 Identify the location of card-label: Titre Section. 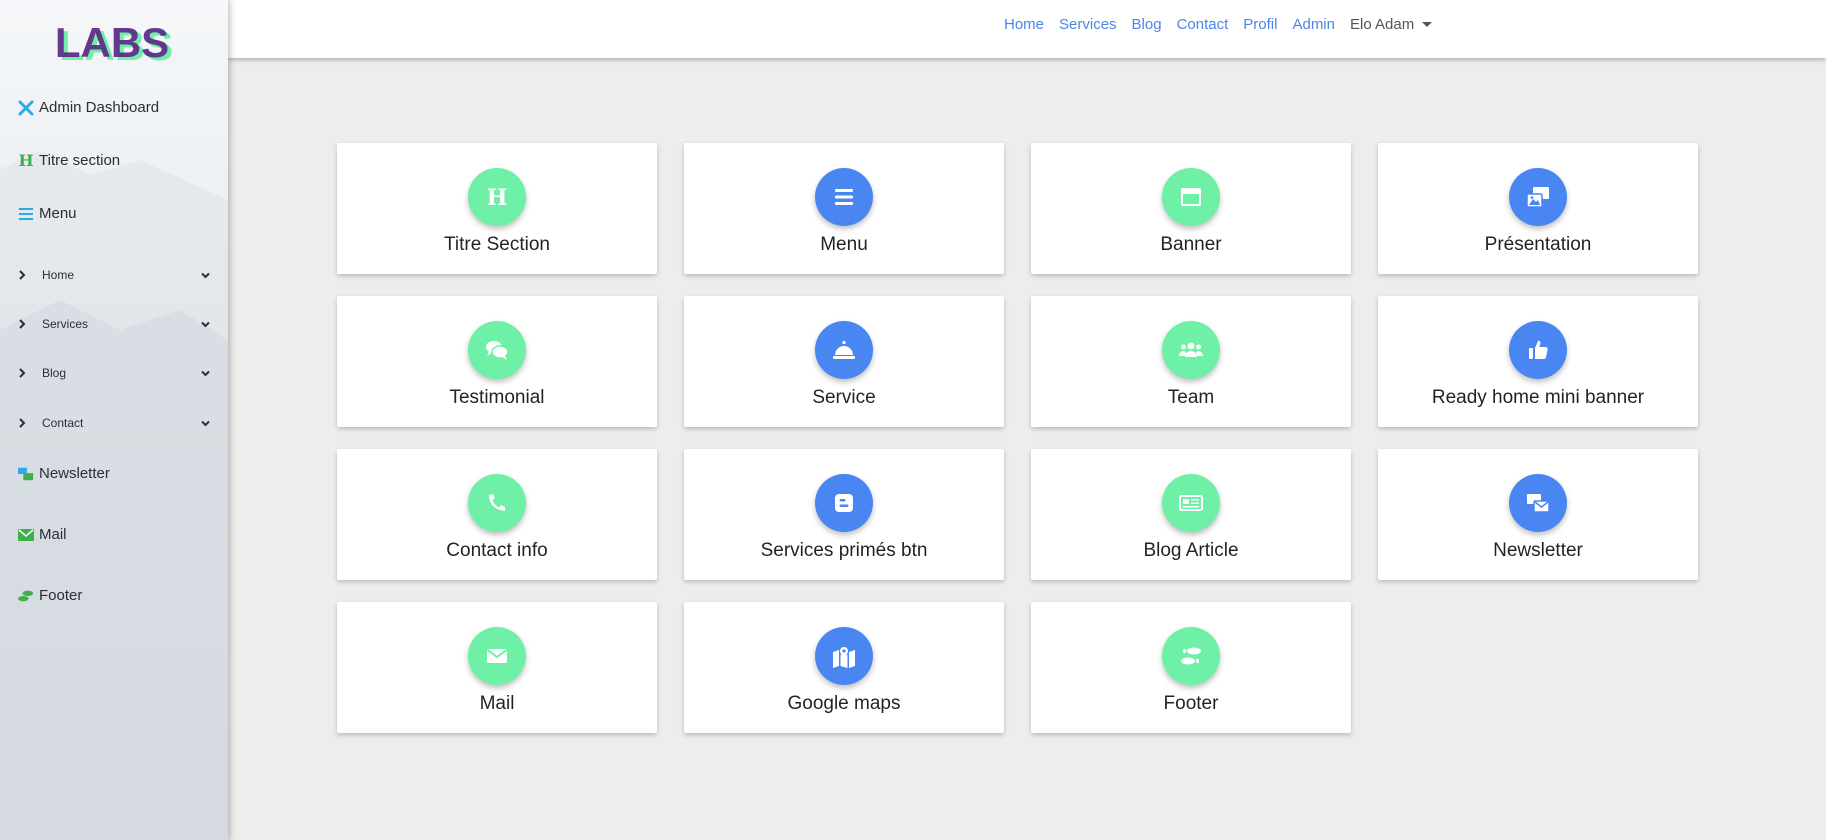
(497, 244).